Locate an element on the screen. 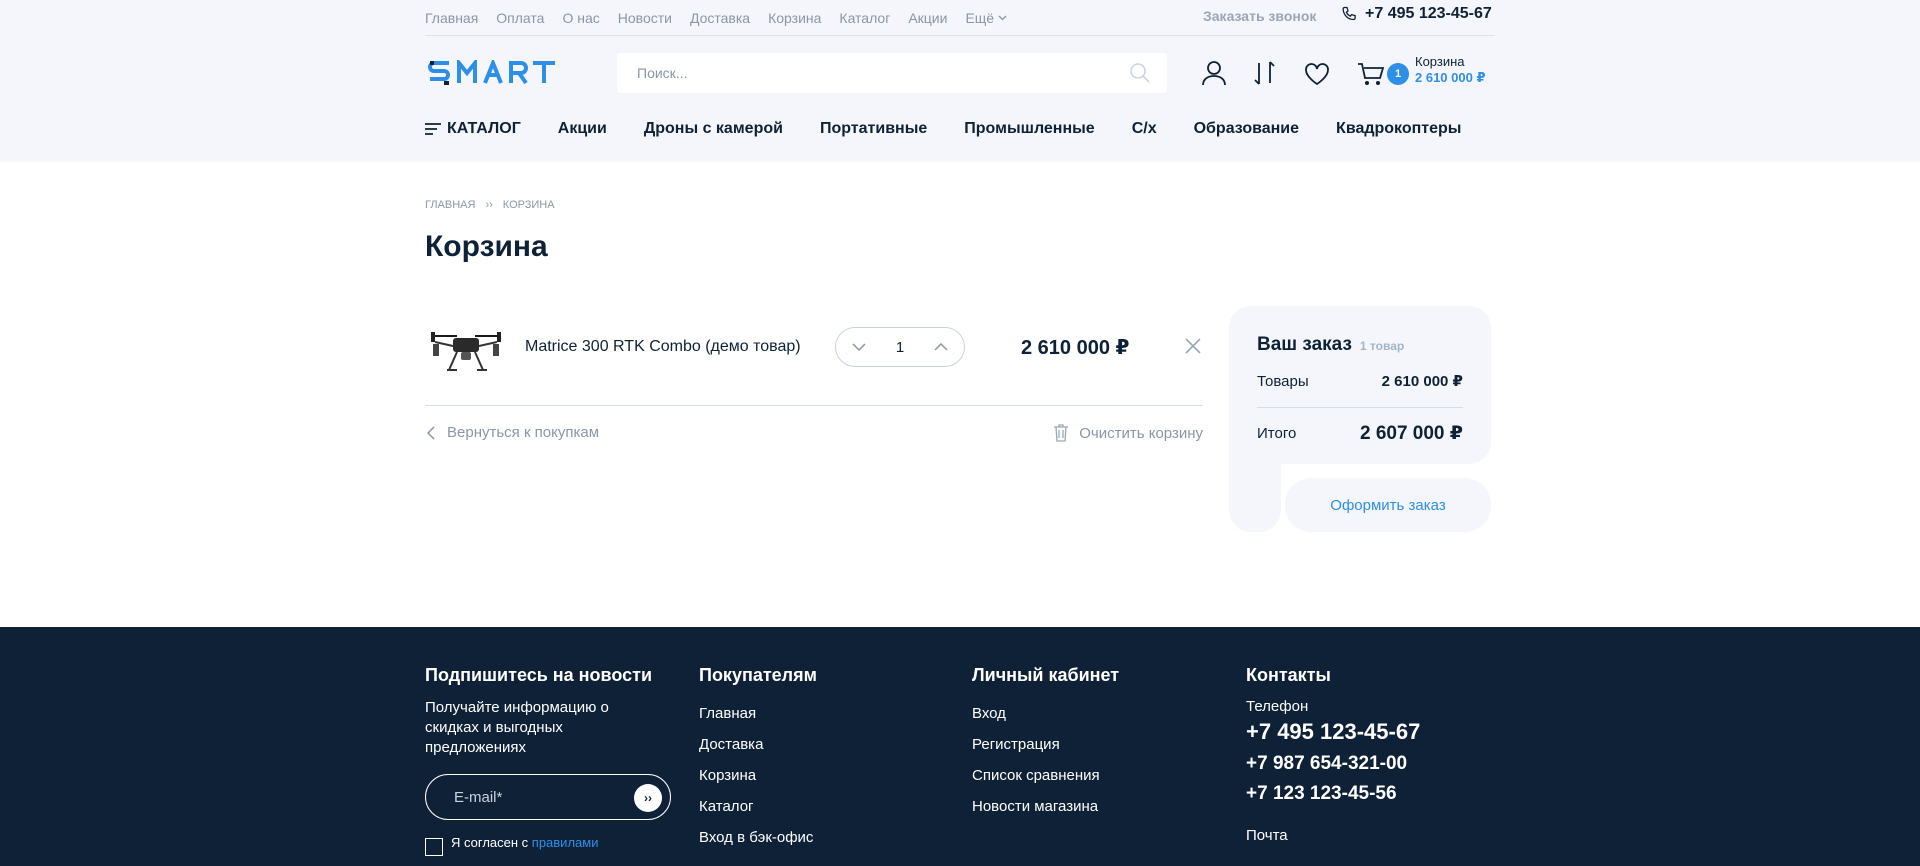  category-item: Дроны с камерой is located at coordinates (713, 129).